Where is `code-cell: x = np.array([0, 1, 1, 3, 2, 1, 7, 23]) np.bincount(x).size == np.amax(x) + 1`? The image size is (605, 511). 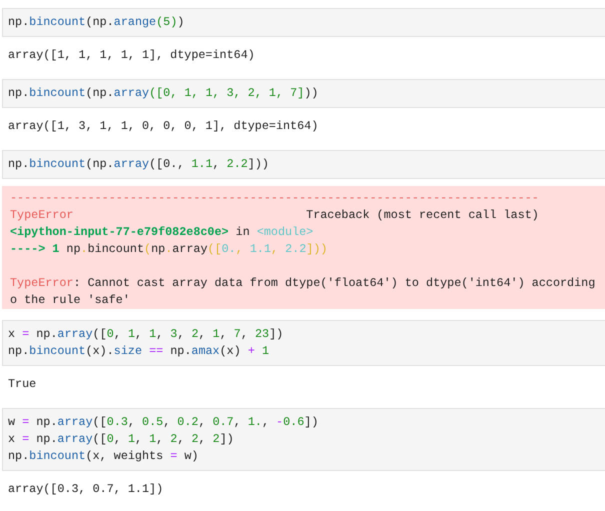 code-cell: x = np.array([0, 1, 1, 3, 2, 1, 7, 23]) np.bincount(x).size == np.amax(x) + 1 is located at coordinates (303, 343).